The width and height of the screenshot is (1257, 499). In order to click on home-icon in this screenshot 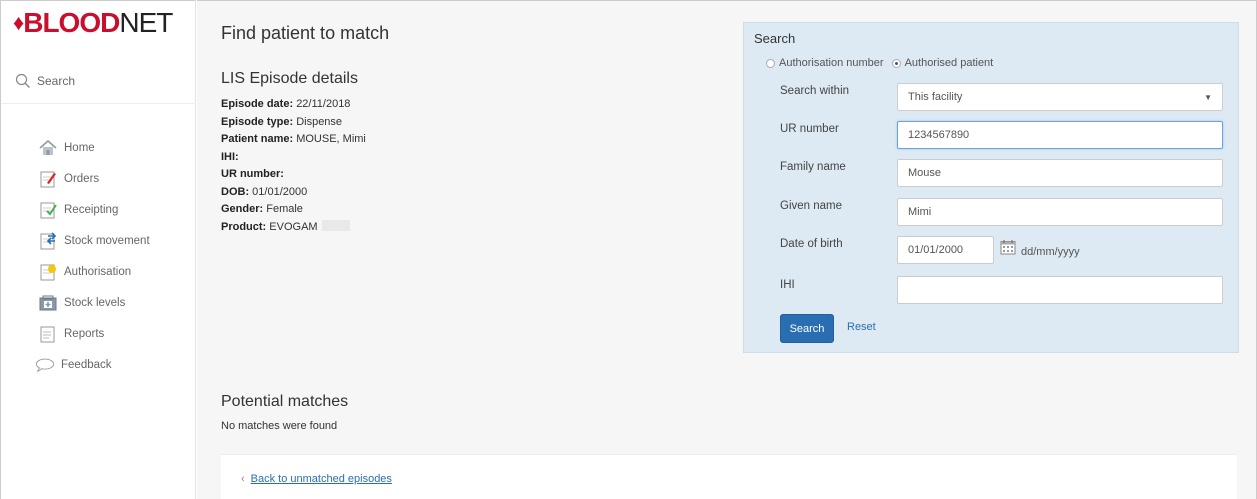, I will do `click(48, 148)`.